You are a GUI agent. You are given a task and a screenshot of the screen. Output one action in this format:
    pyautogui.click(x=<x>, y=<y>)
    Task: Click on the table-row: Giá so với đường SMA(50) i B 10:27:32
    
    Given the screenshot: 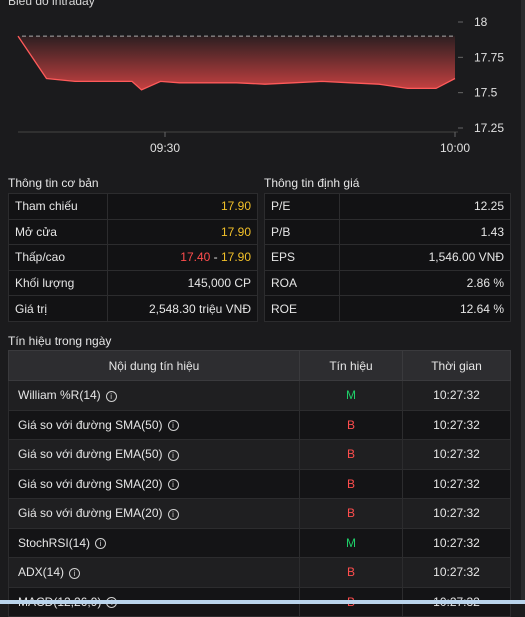 What is the action you would take?
    pyautogui.click(x=259, y=424)
    